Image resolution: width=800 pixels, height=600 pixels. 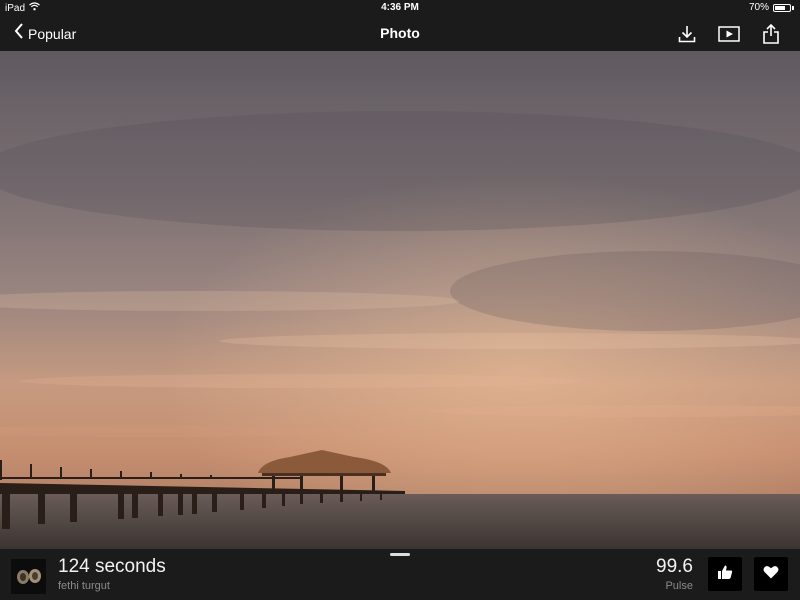 I want to click on thumbs-up-icon, so click(x=725, y=574).